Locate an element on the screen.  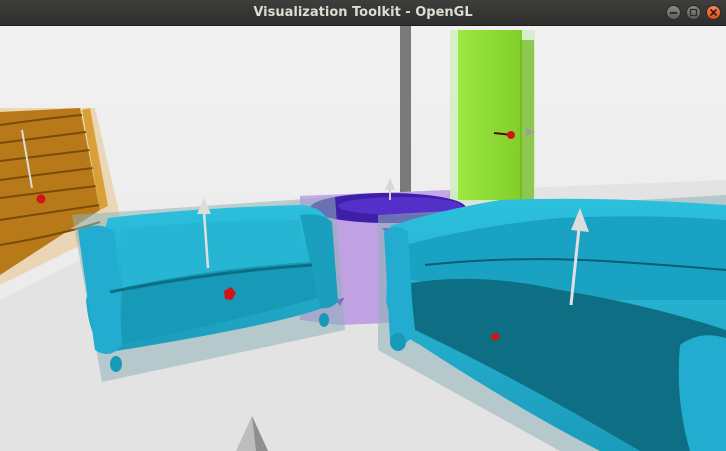
bookshelf-marker is located at coordinates (41, 199).